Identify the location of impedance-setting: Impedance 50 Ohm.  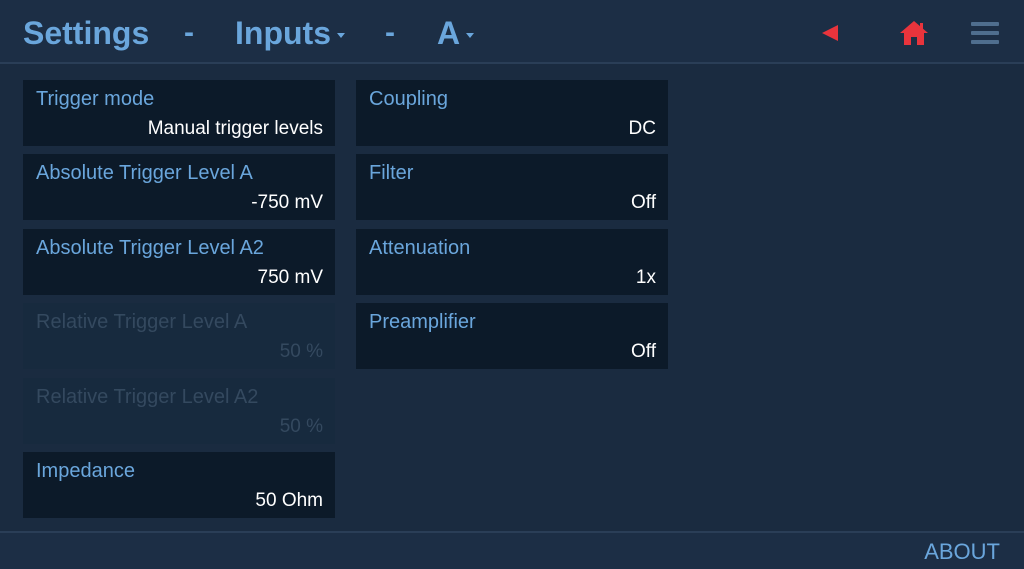
(179, 485).